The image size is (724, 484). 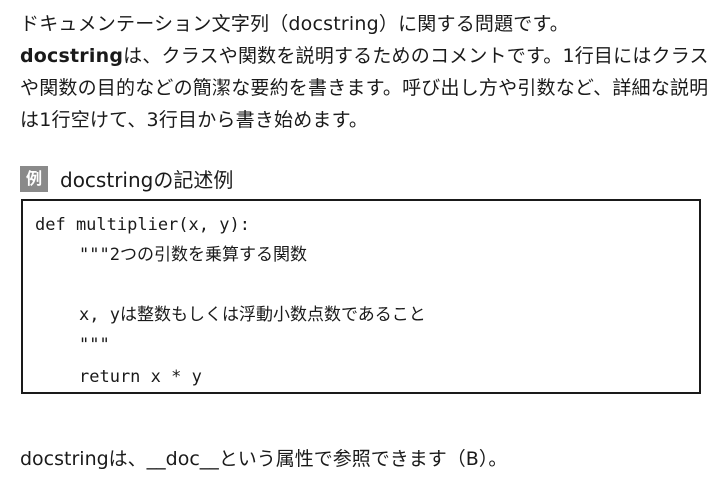 What do you see at coordinates (142, 225) in the screenshot?
I see `code-line-def: def multiplier(x, y):` at bounding box center [142, 225].